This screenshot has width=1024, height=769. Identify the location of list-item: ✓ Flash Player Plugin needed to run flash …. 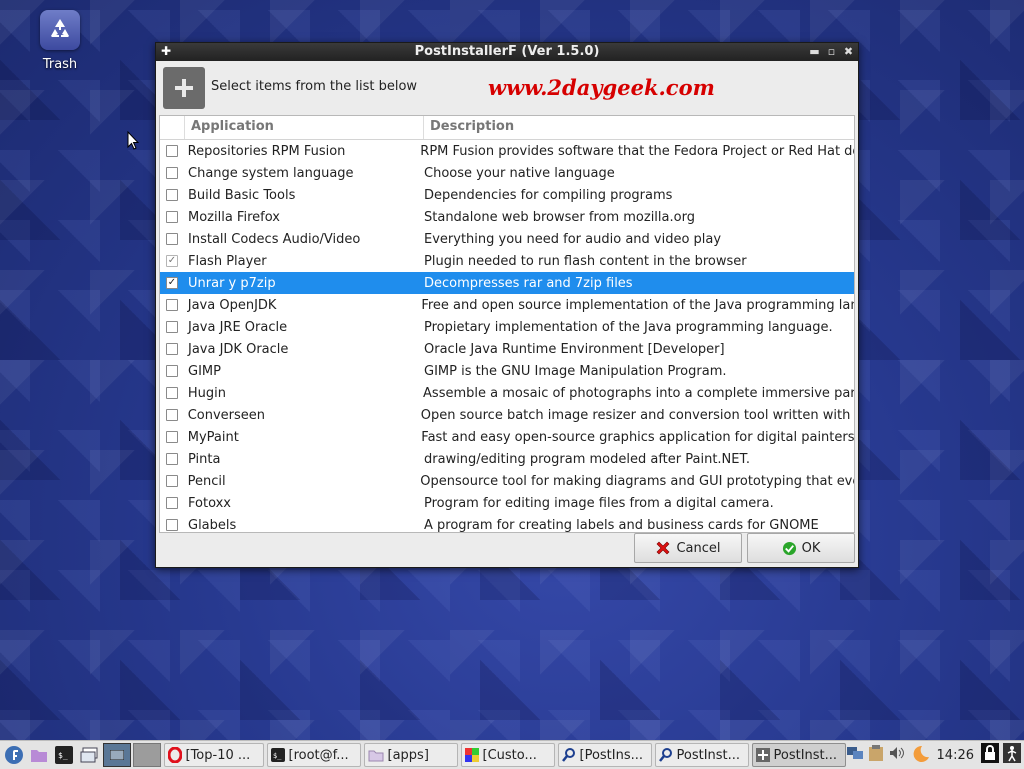
(507, 261).